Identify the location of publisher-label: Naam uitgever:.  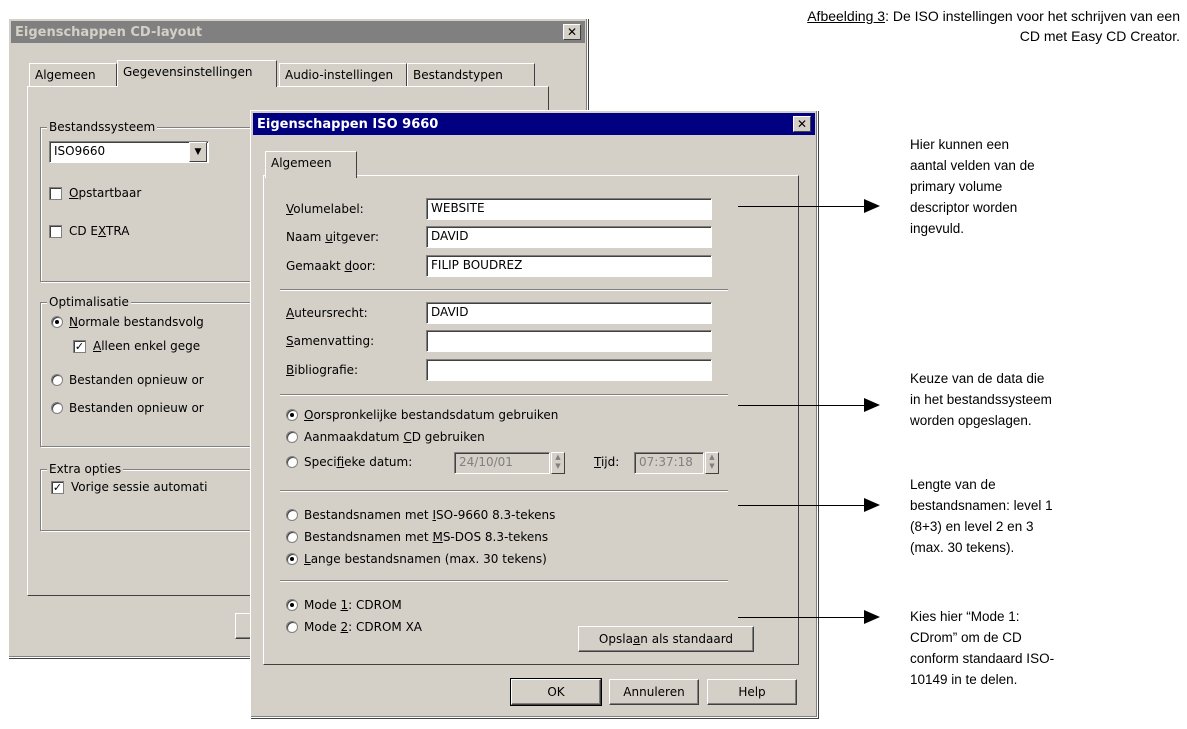
(333, 237).